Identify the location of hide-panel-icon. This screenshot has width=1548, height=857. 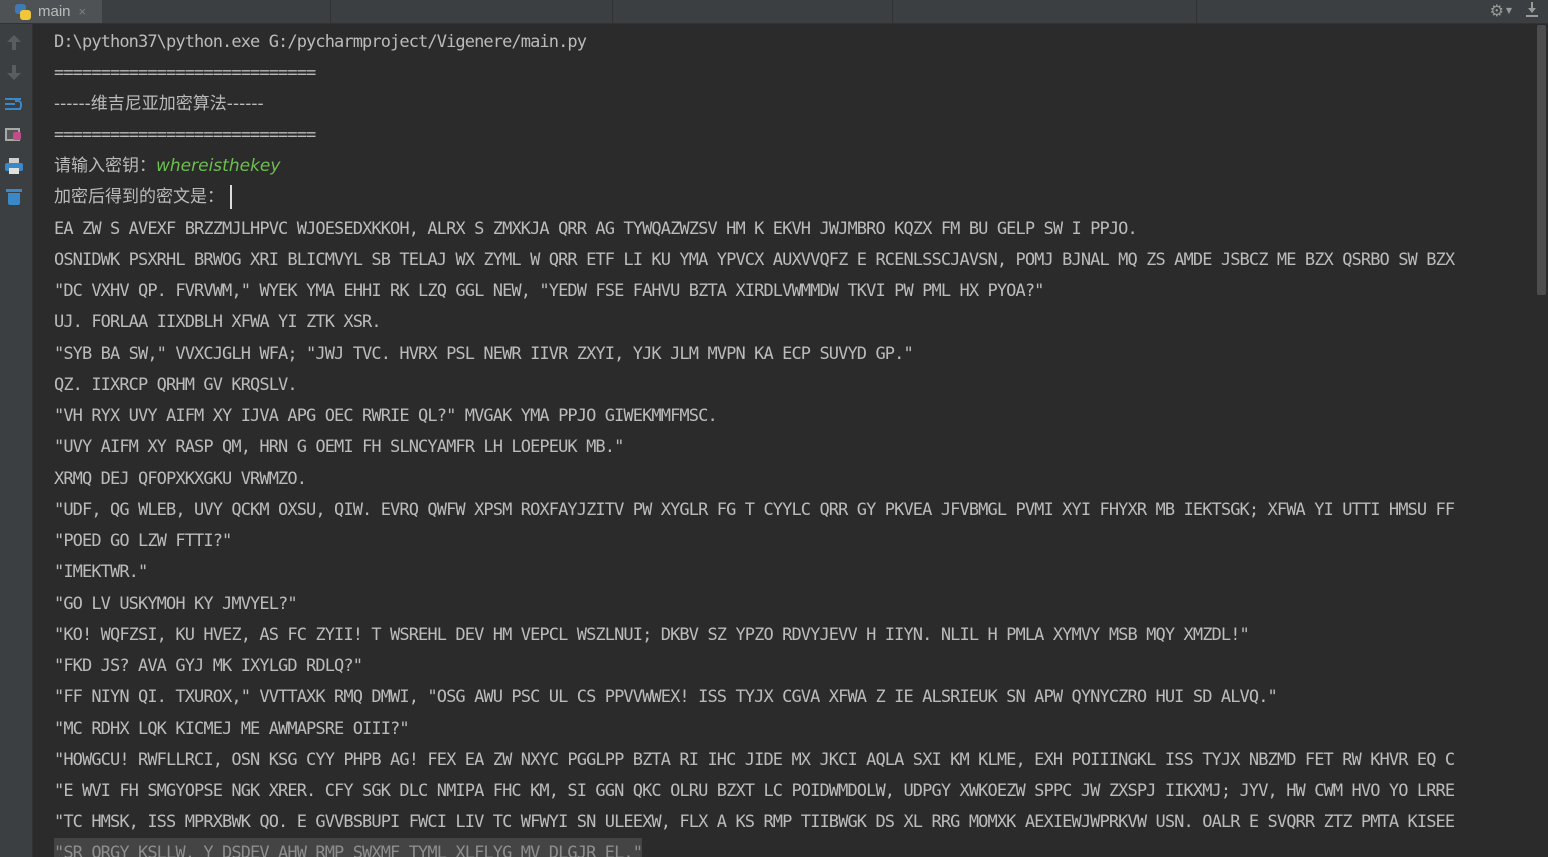
(1532, 10).